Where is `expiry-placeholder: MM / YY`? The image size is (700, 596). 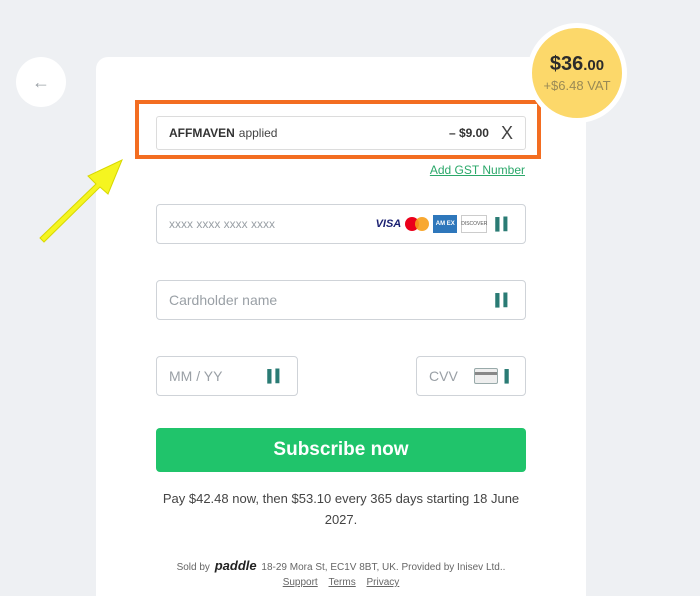
expiry-placeholder: MM / YY is located at coordinates (196, 376).